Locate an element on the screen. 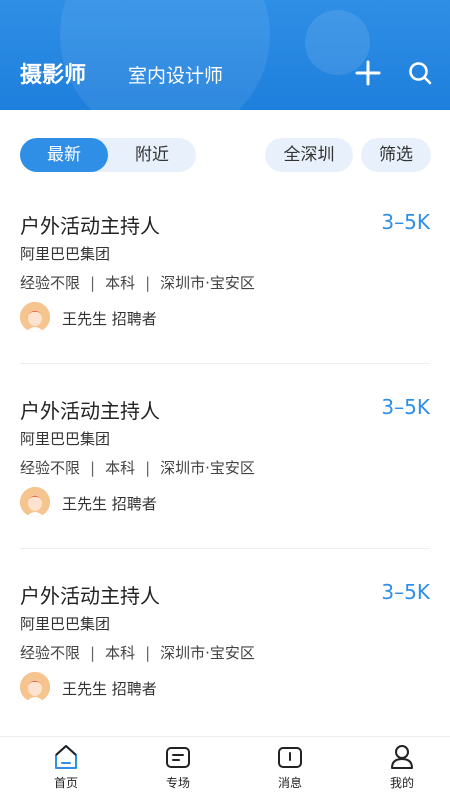 Image resolution: width=450 pixels, height=800 pixels. nav-item-topics: 专场 is located at coordinates (178, 768).